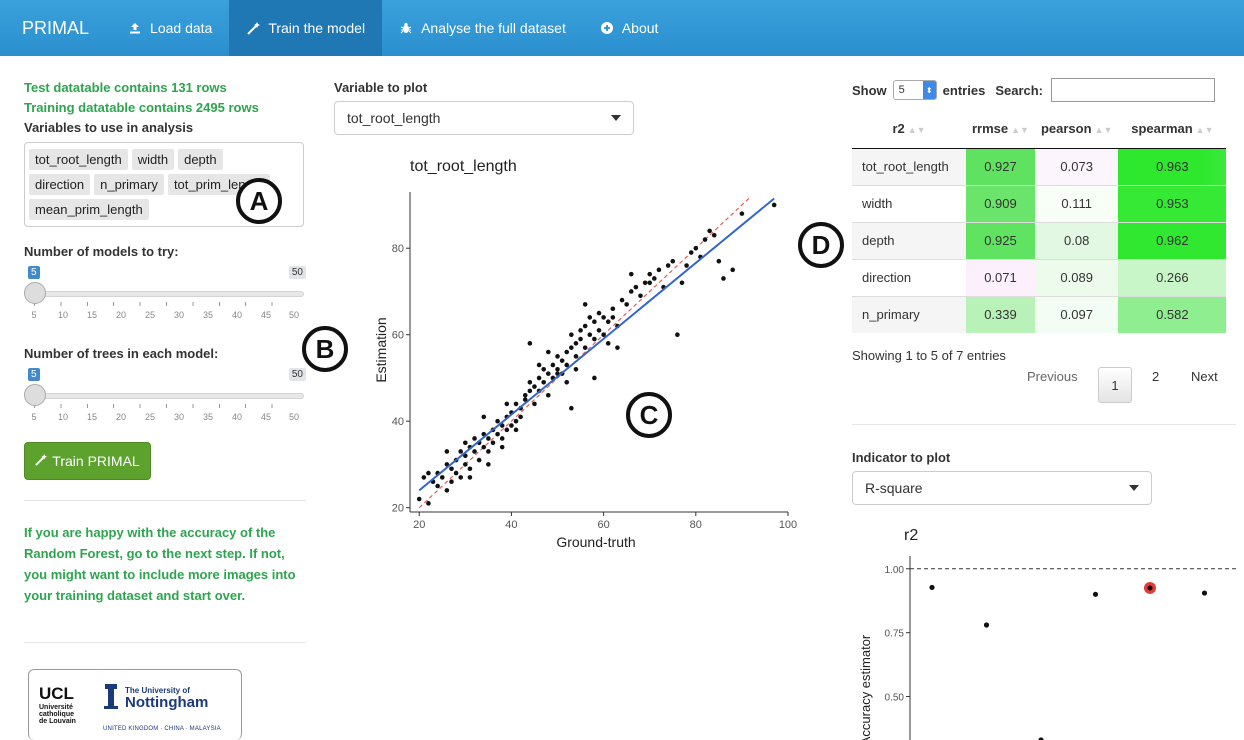 This screenshot has height=740, width=1244. Describe the element at coordinates (909, 129) in the screenshot. I see `column-header-r2: r2 ▲▼` at that location.